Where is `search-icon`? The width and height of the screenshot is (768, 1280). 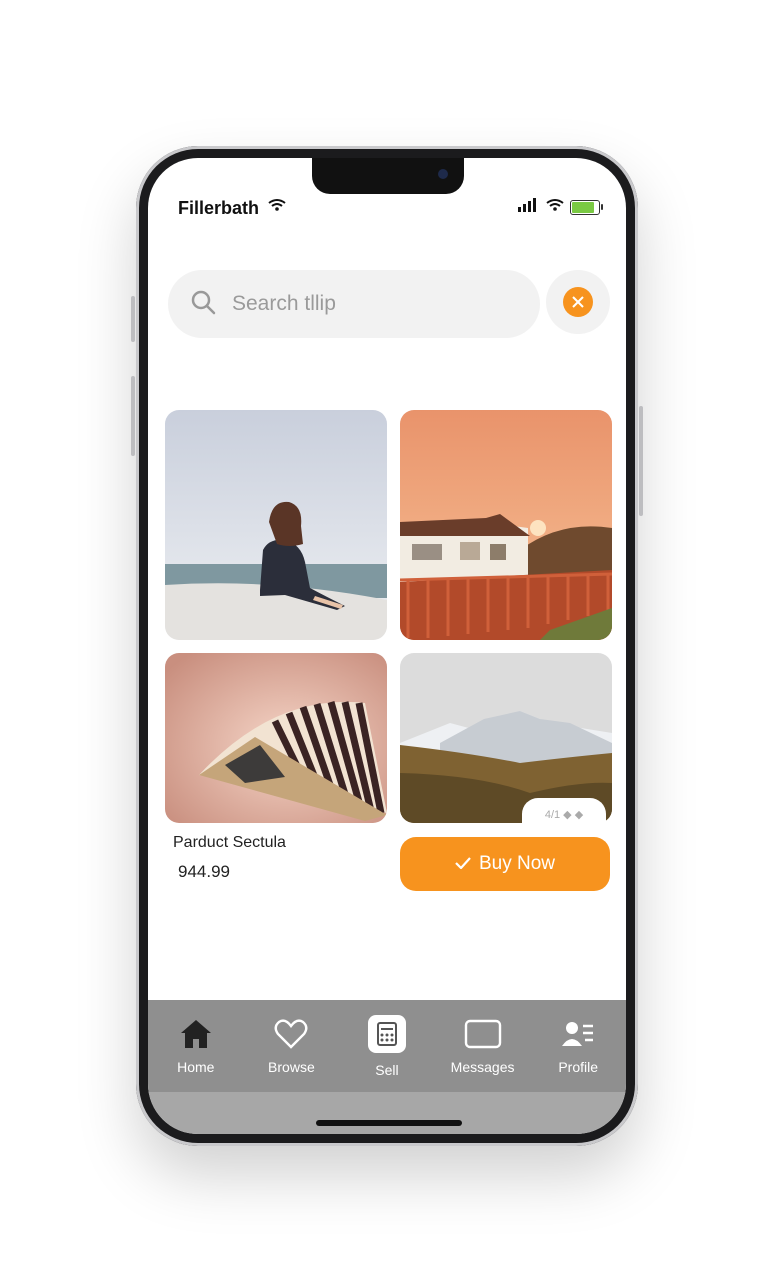
search-icon is located at coordinates (203, 304).